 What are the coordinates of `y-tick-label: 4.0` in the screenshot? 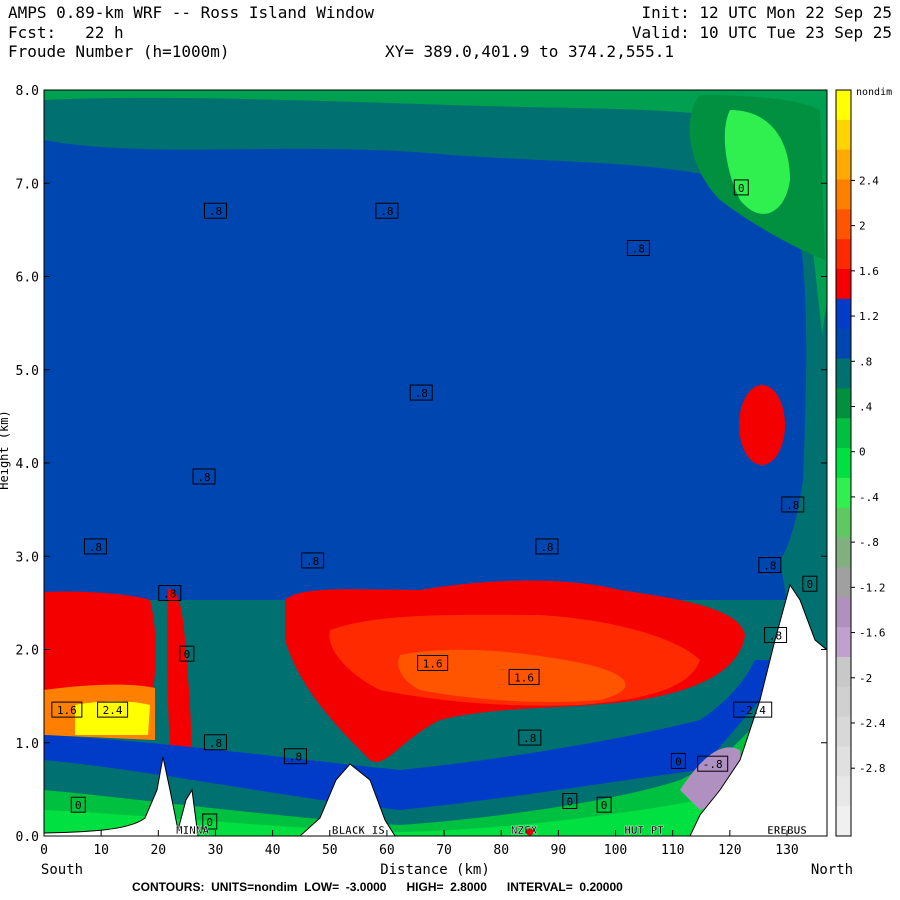 It's located at (27, 464).